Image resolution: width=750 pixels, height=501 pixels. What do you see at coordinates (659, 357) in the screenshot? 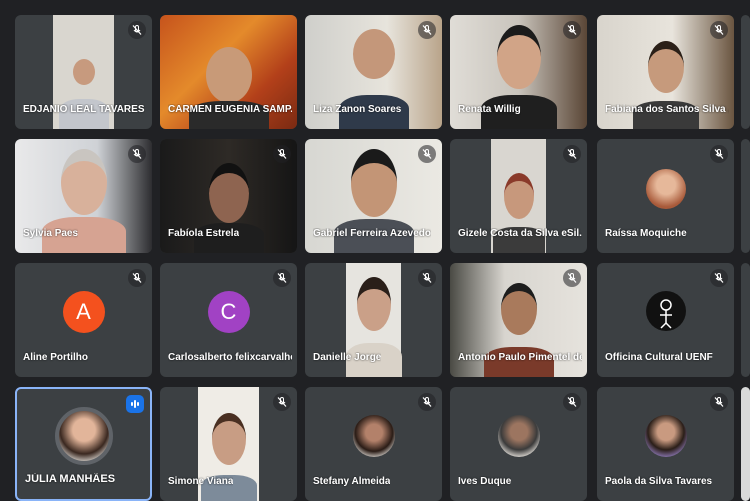
I see `participant-name: Officina Cultural UENF` at bounding box center [659, 357].